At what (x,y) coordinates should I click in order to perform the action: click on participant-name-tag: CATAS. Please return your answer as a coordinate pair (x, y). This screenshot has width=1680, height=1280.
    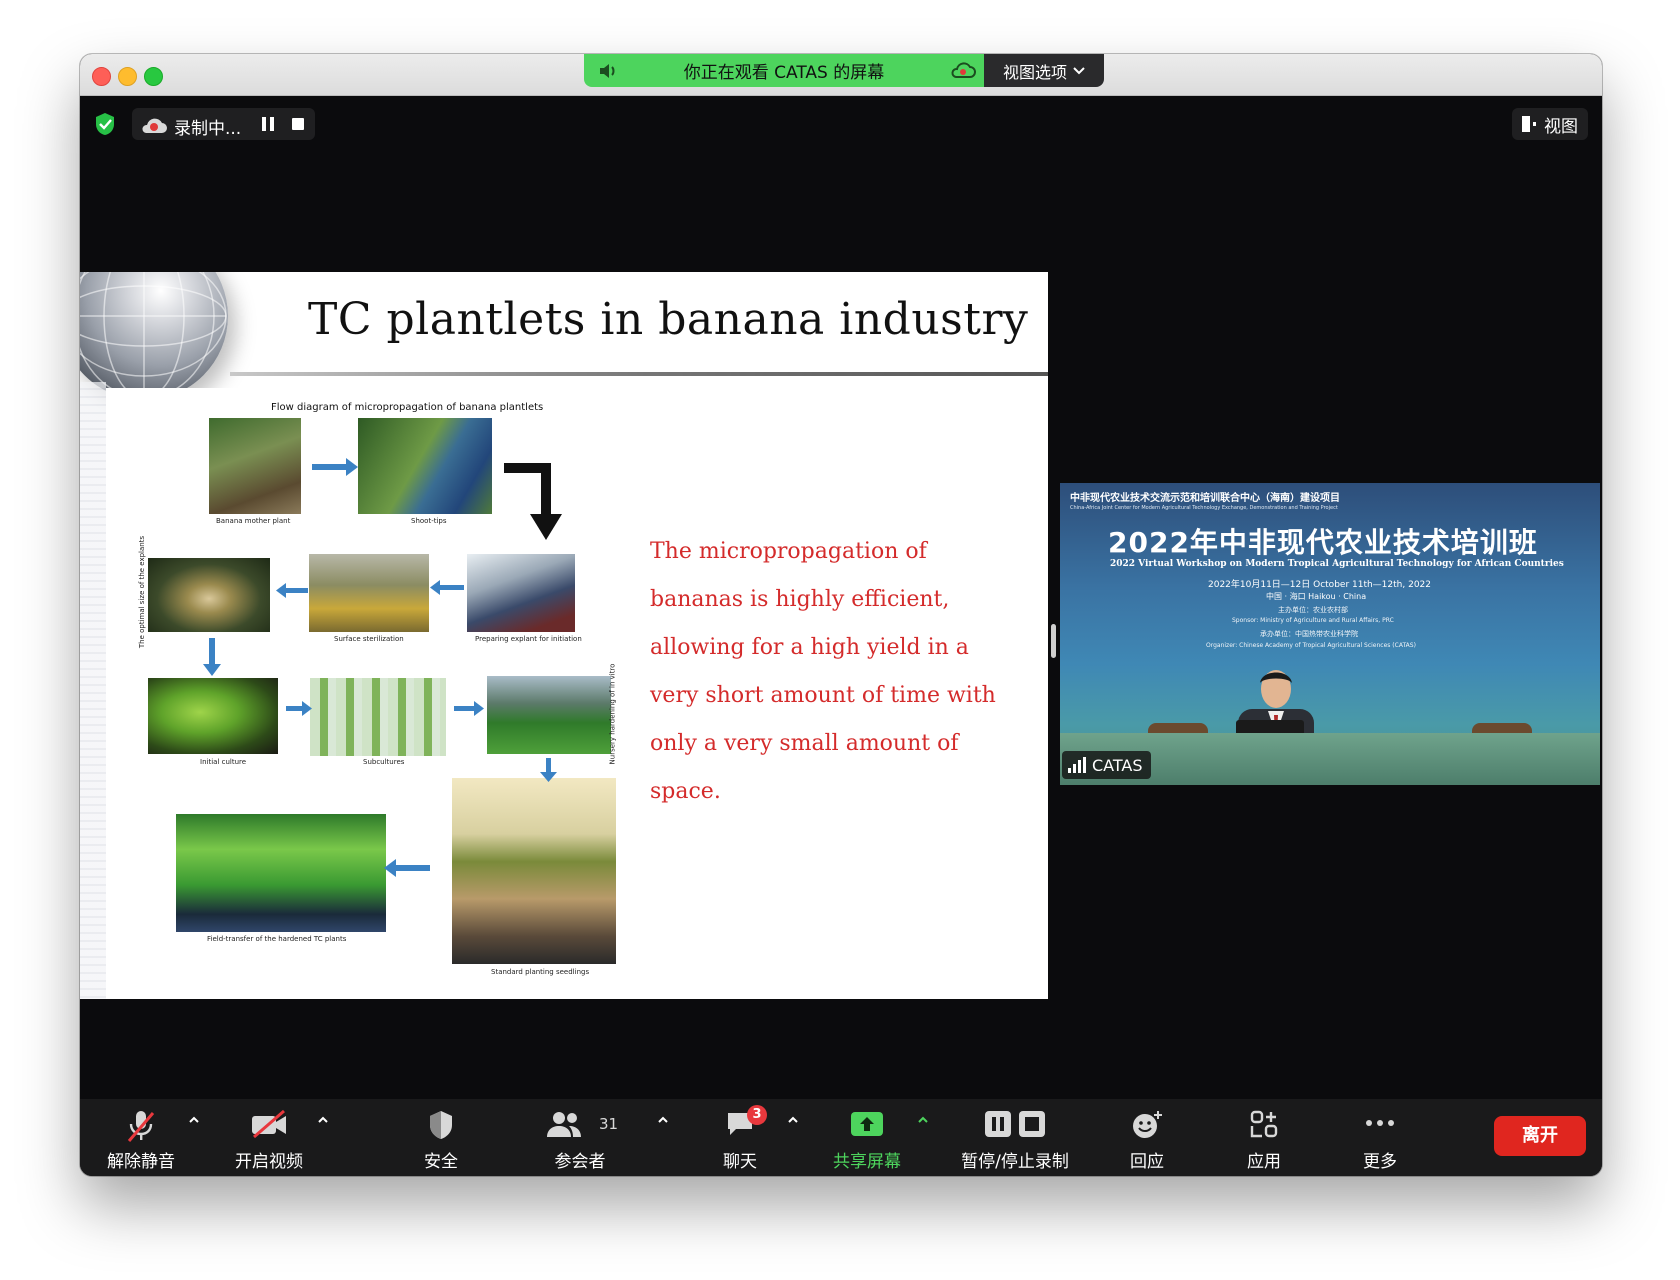
    Looking at the image, I should click on (1106, 765).